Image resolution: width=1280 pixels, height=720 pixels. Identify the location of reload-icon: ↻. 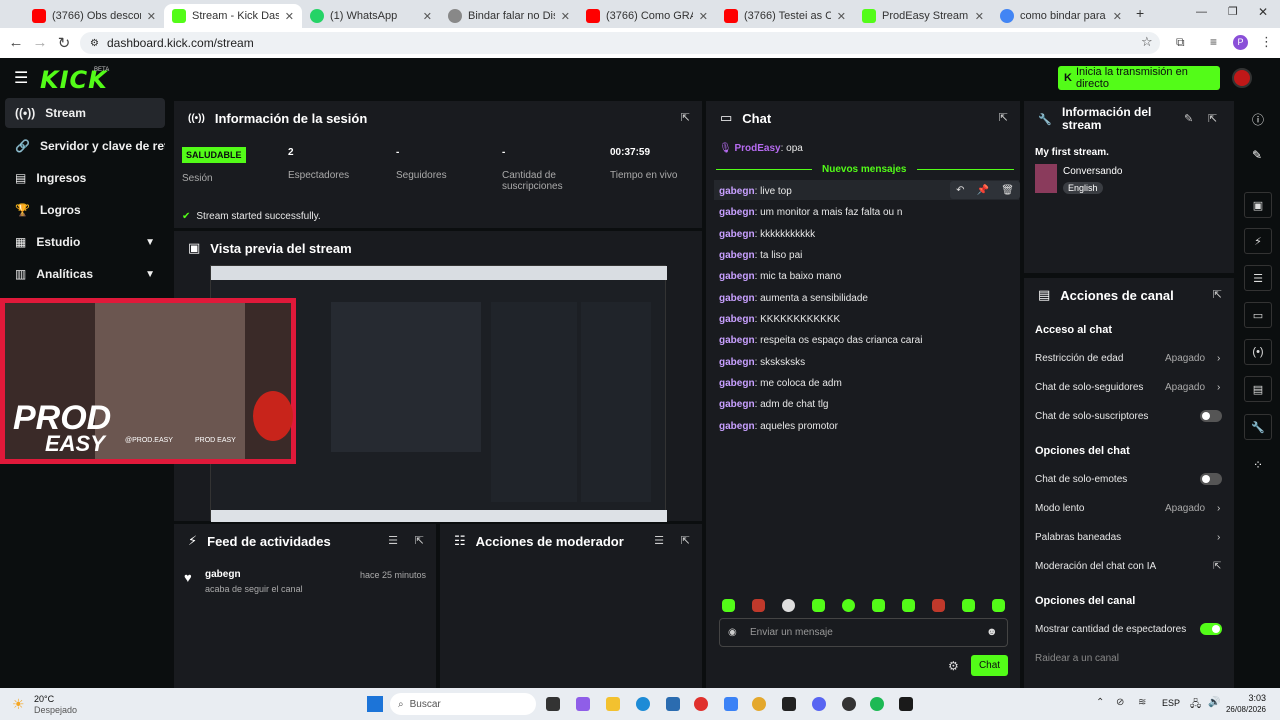
(64, 43).